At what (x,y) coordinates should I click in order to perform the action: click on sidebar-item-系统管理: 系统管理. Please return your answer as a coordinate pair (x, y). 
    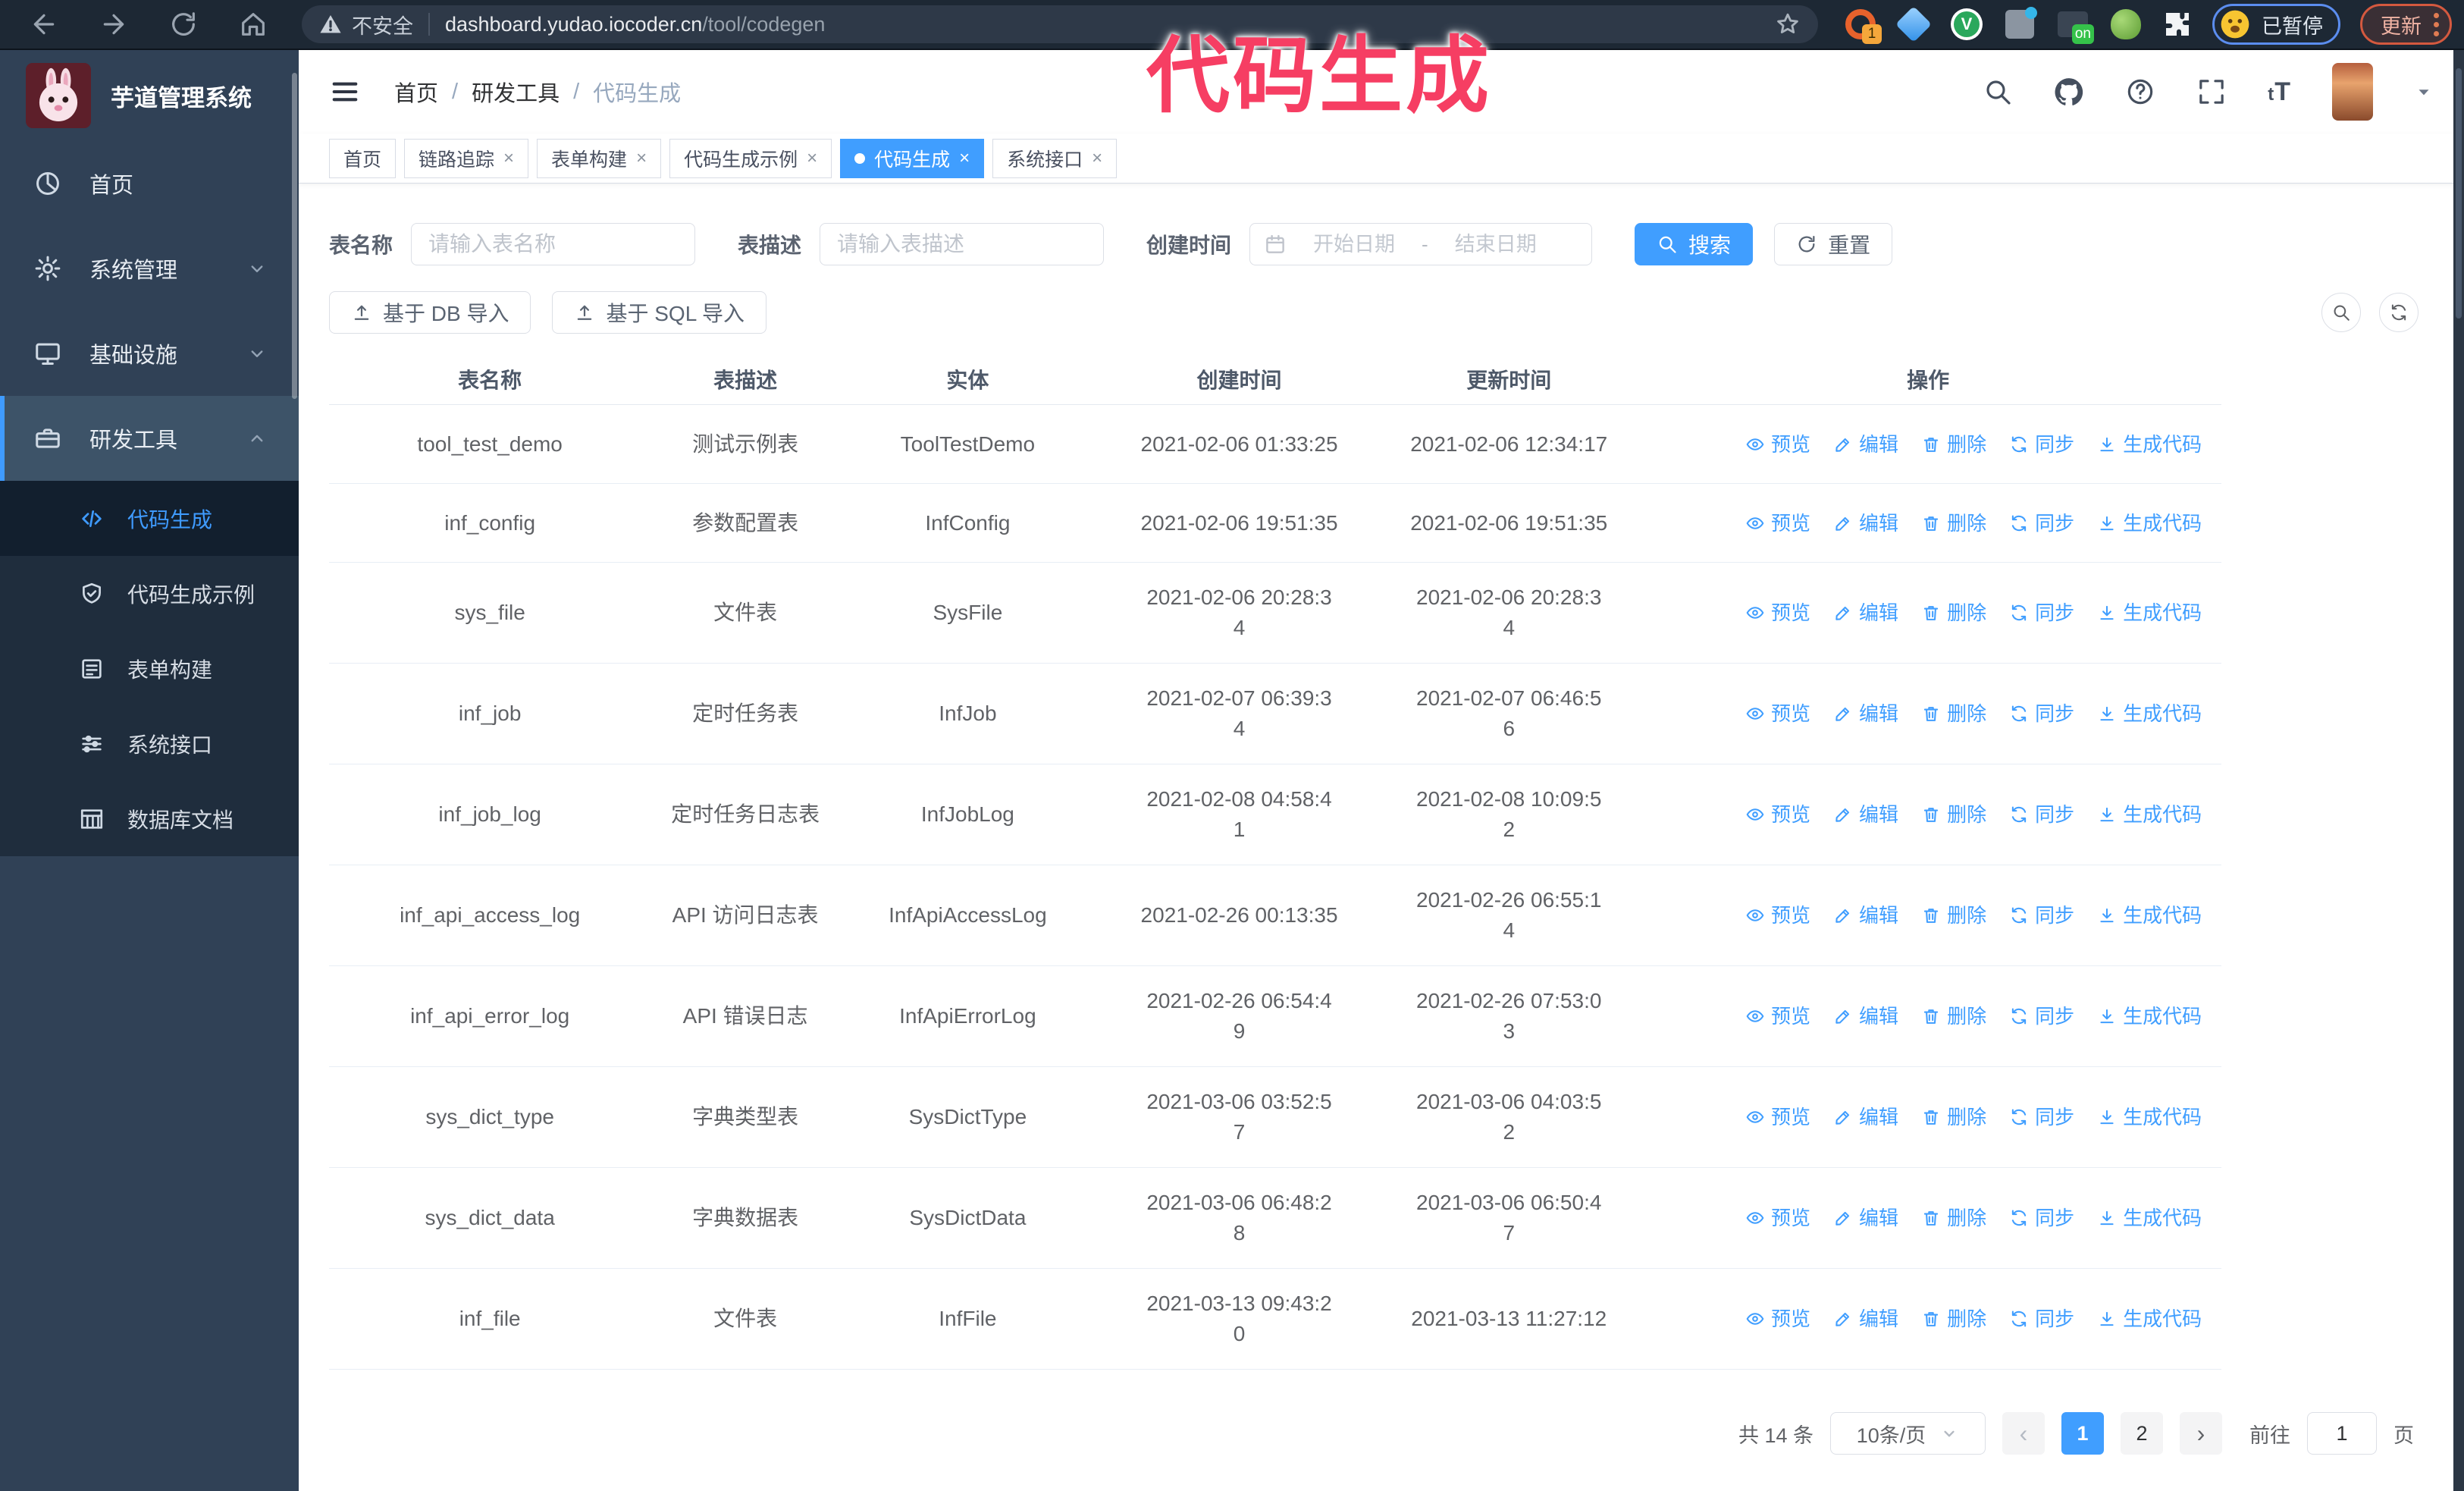
    Looking at the image, I should click on (150, 268).